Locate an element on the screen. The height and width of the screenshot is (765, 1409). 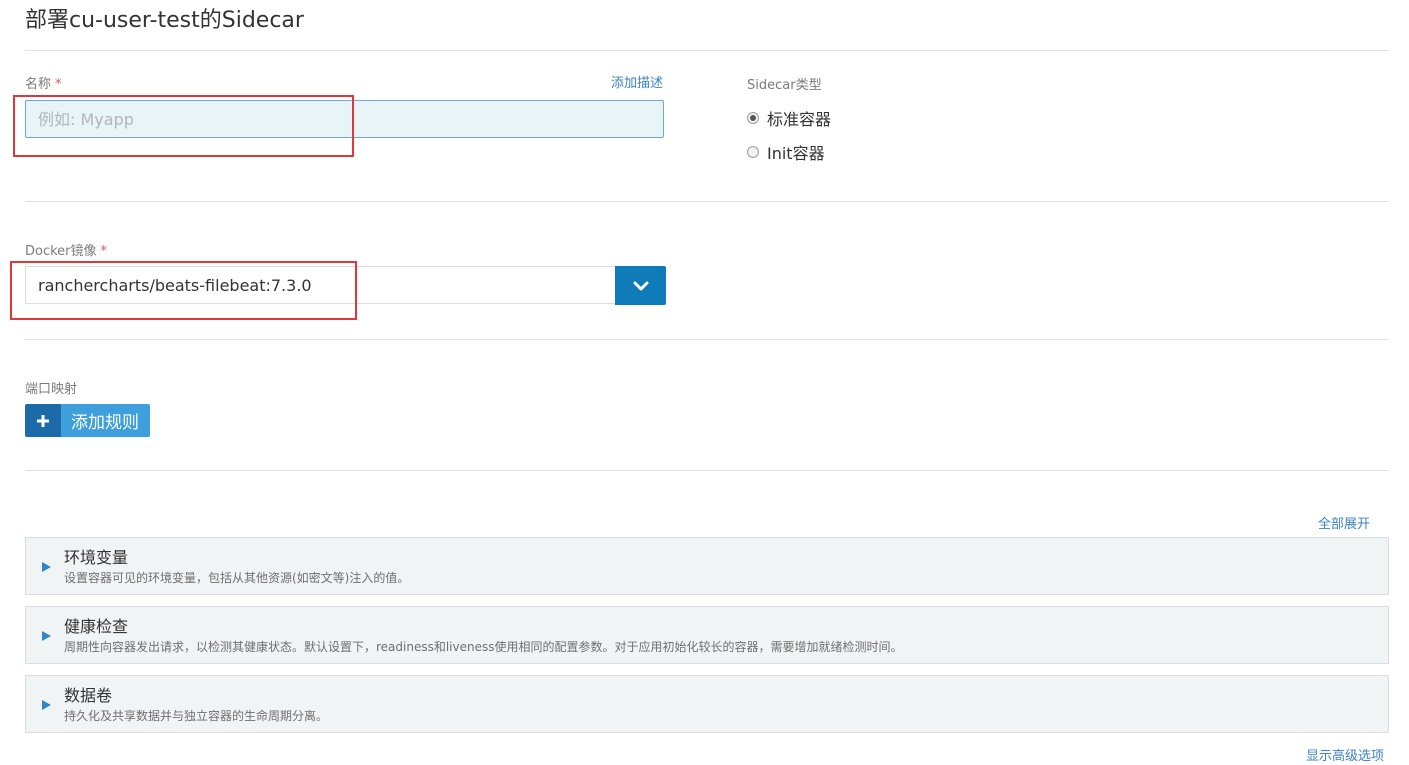
section-title: 数据卷 is located at coordinates (88, 695).